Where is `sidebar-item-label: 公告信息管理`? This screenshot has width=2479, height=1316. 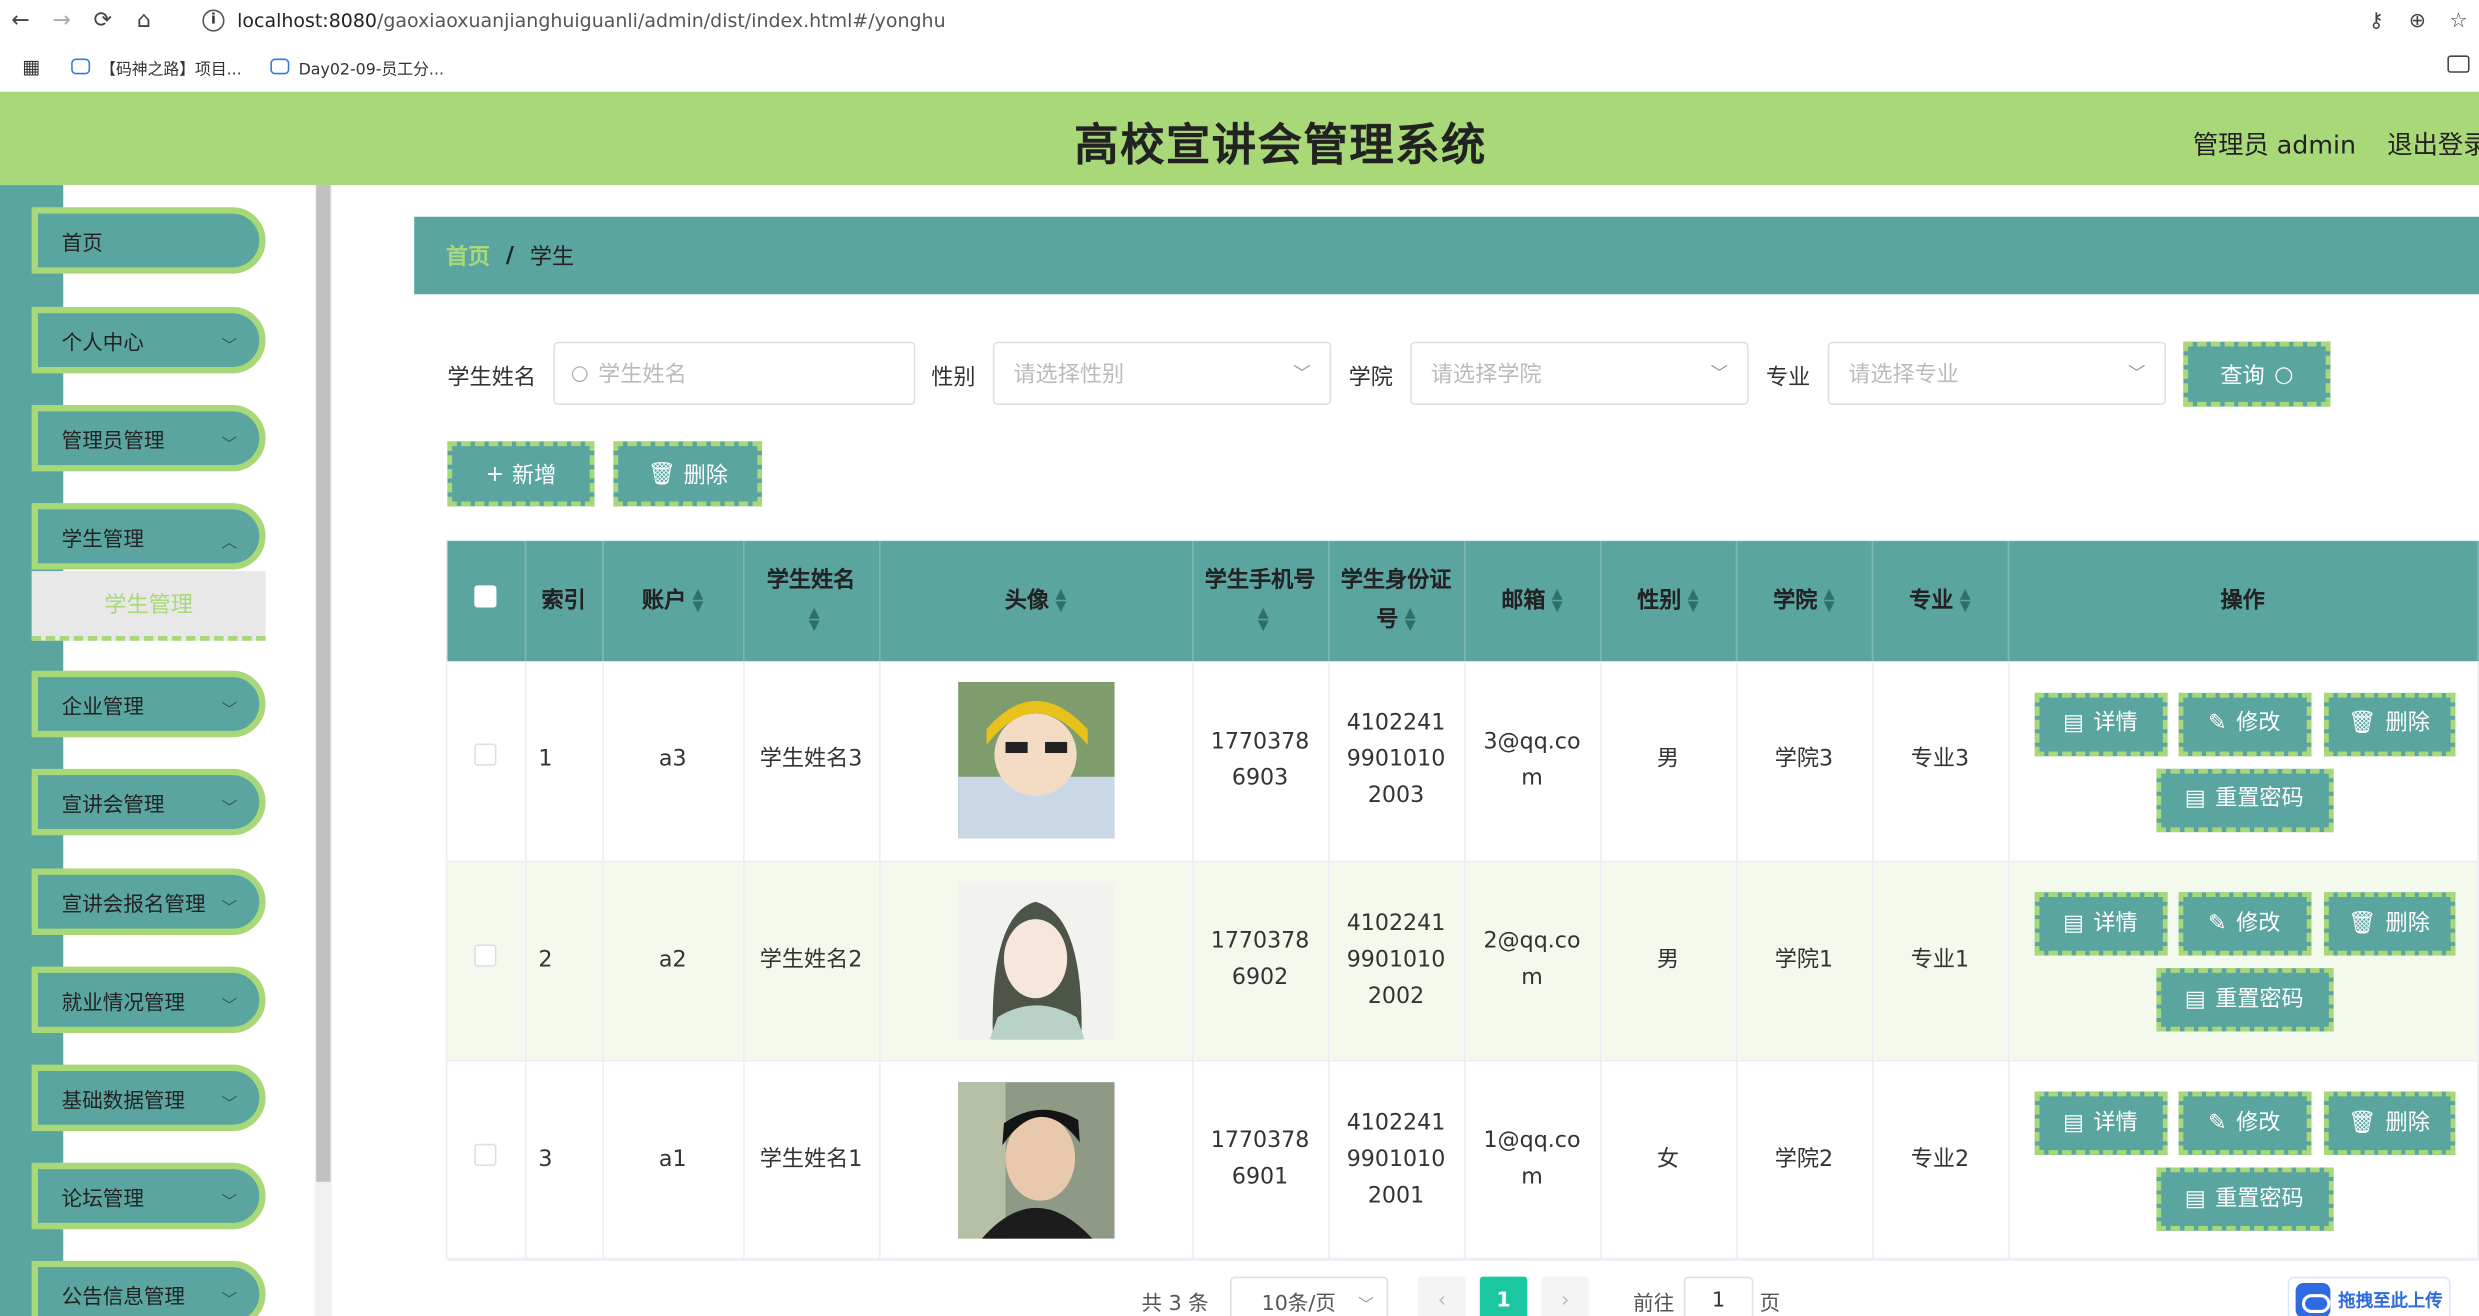 sidebar-item-label: 公告信息管理 is located at coordinates (123, 1297).